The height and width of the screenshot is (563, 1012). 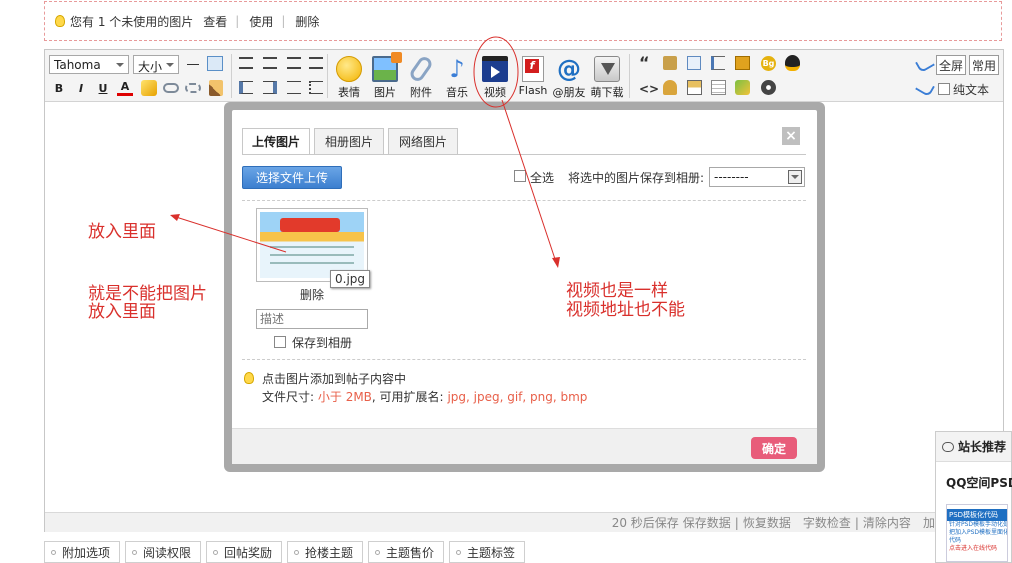 What do you see at coordinates (948, 446) in the screenshot?
I see `chat-bubble-icon` at bounding box center [948, 446].